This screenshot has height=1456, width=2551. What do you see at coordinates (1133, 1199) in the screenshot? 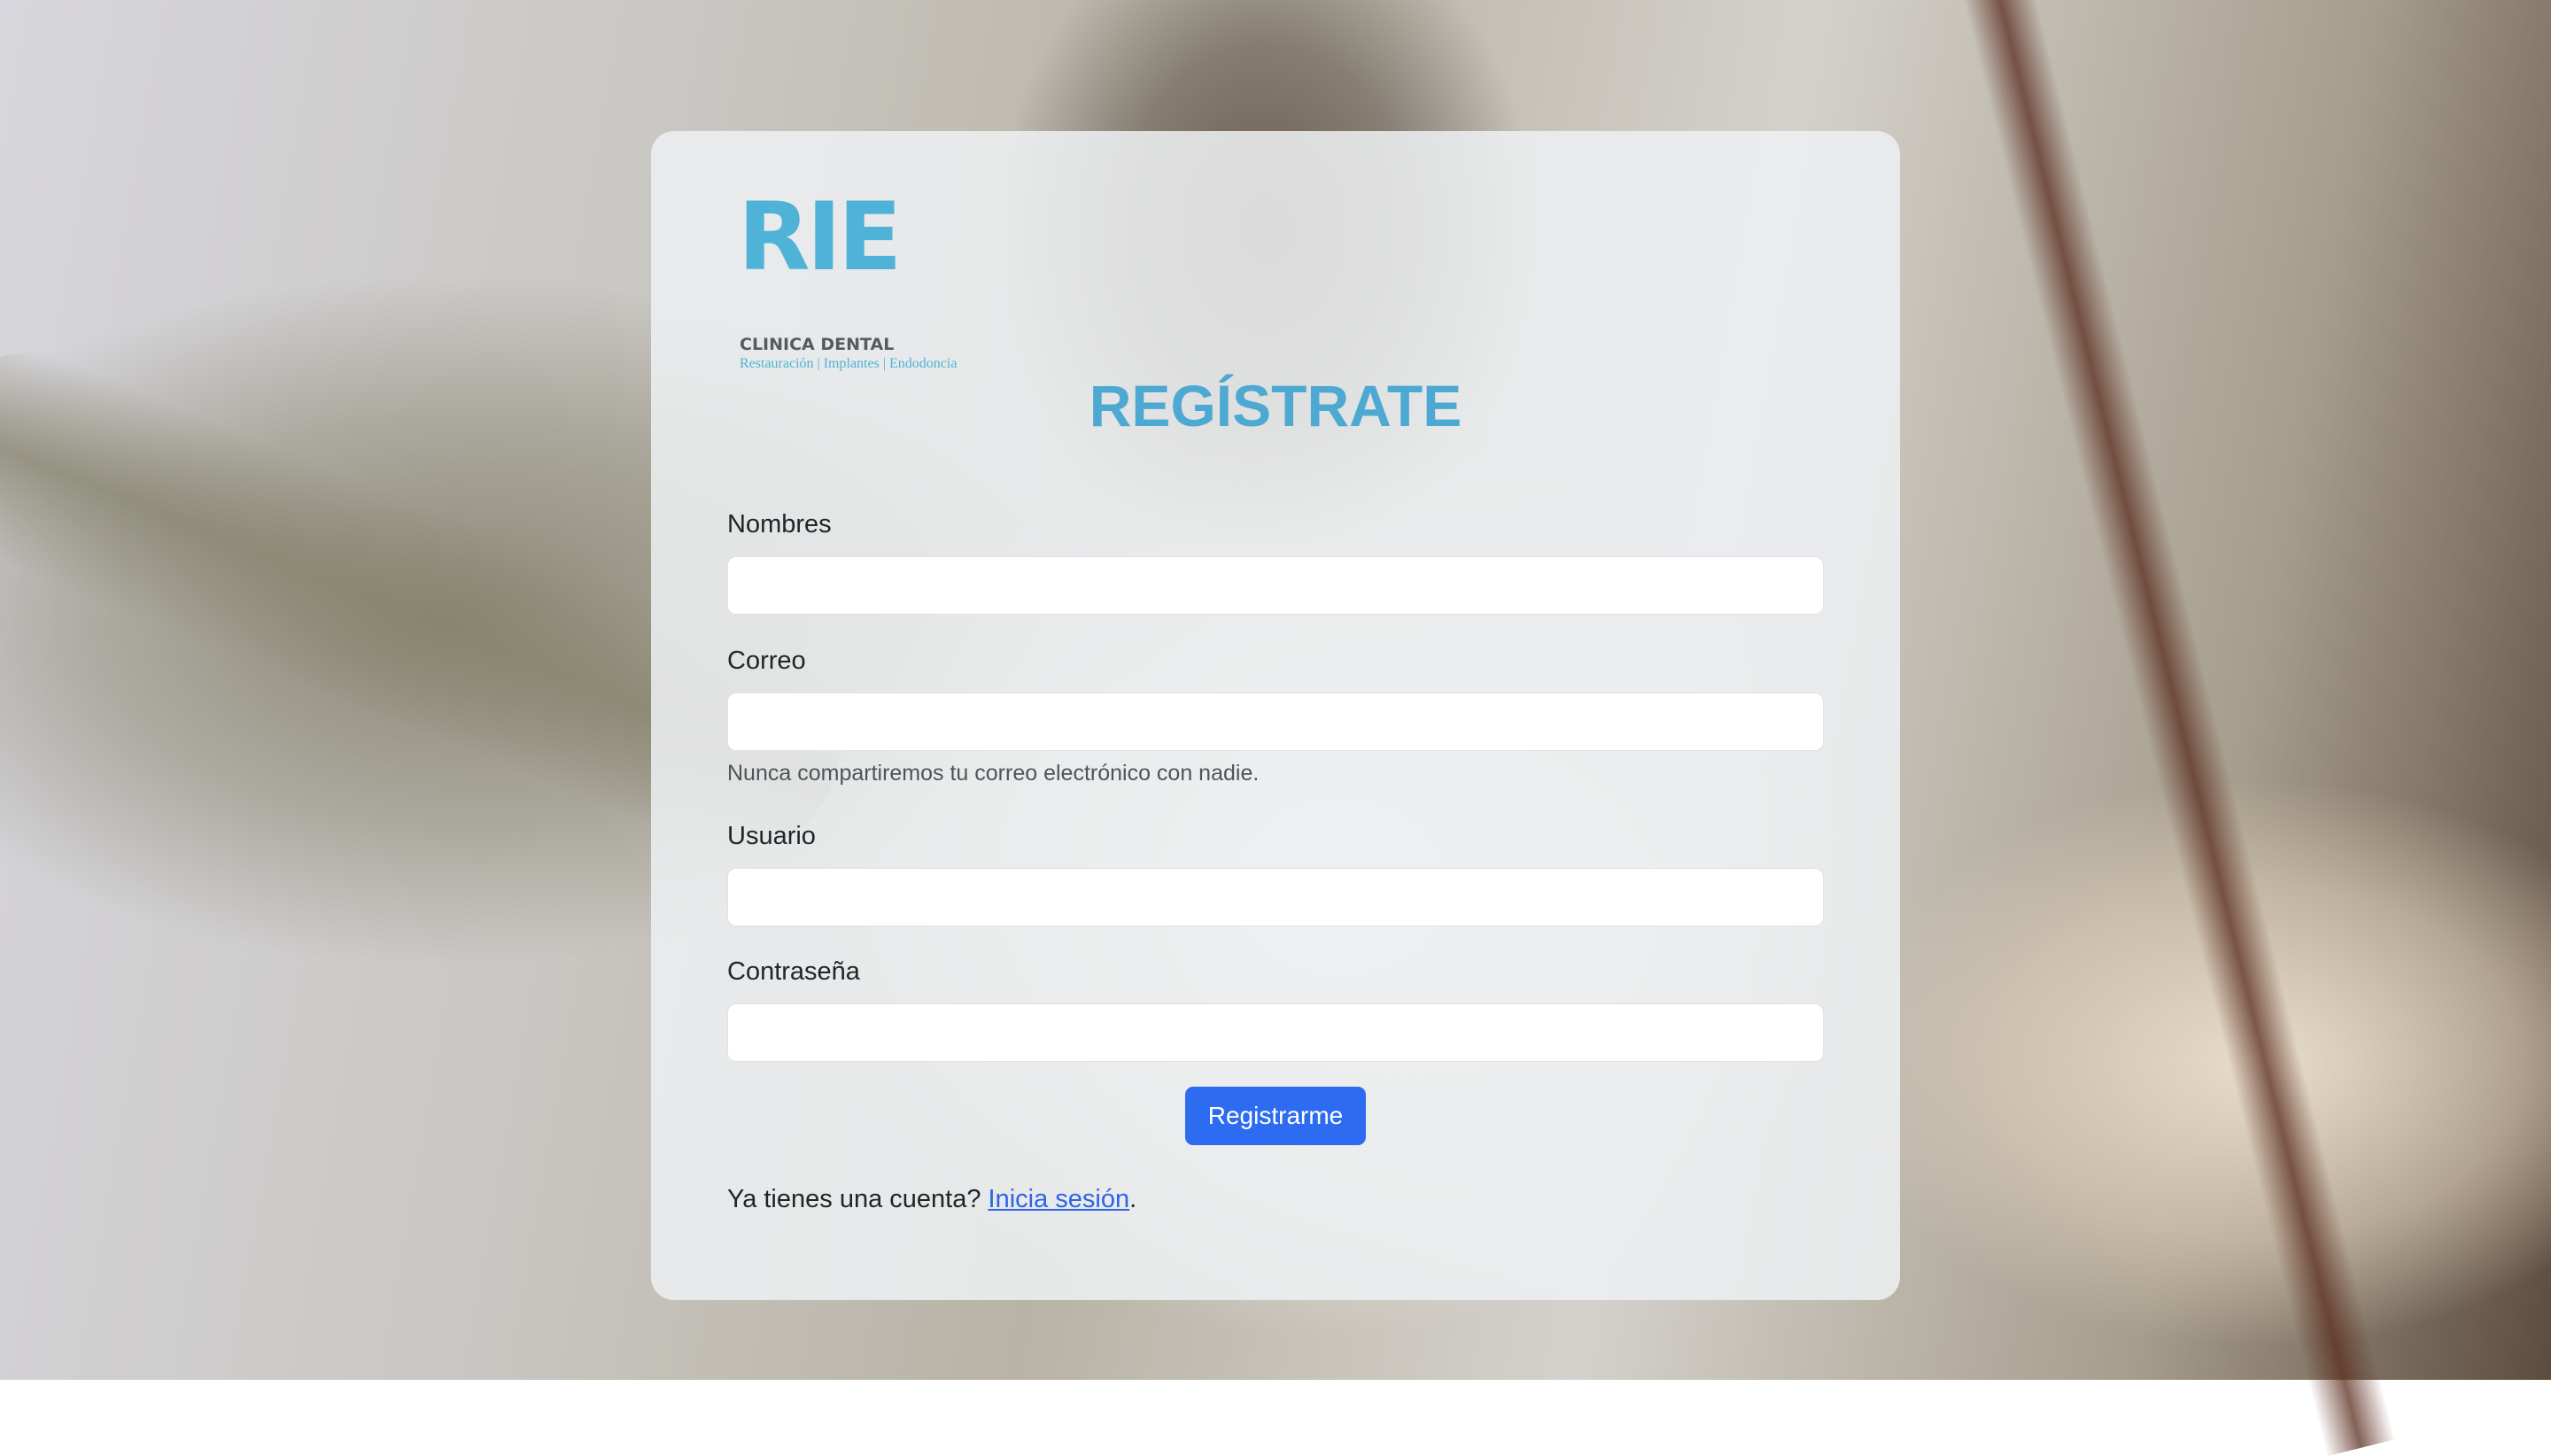
I see `login-prompt-suffix: .` at bounding box center [1133, 1199].